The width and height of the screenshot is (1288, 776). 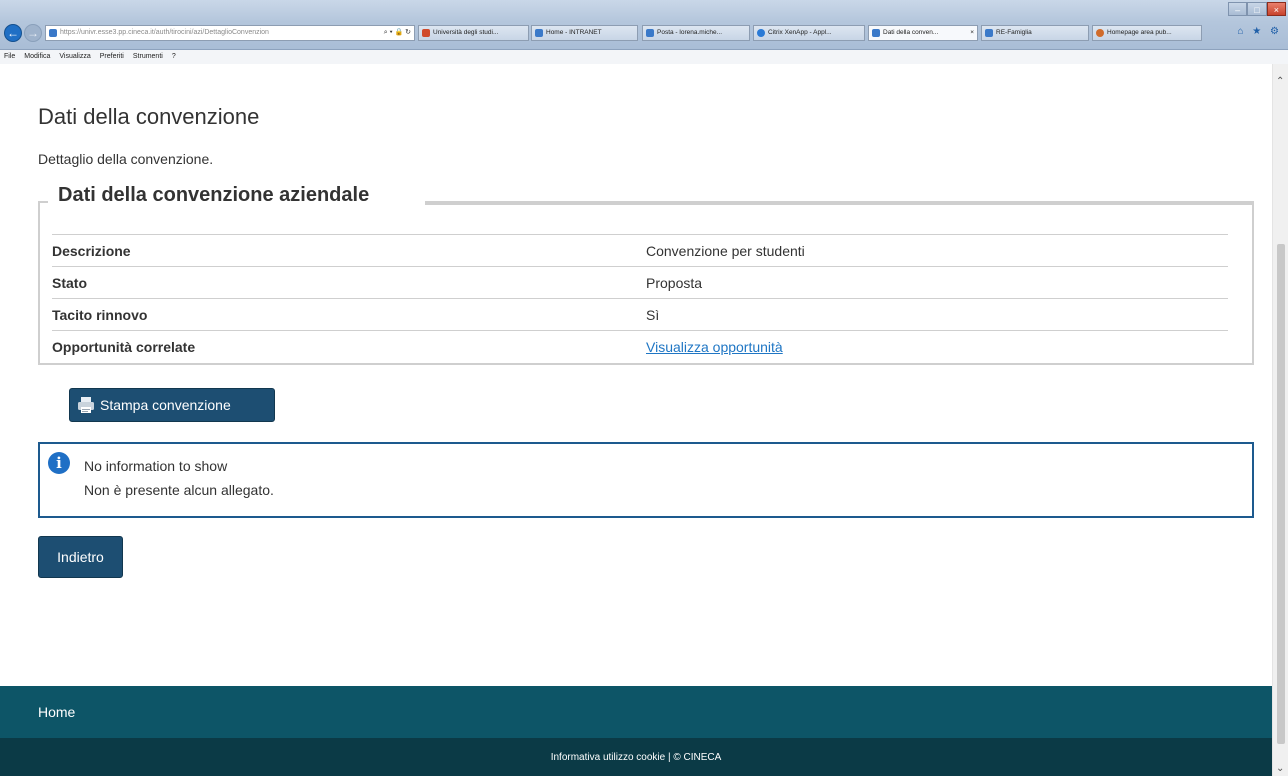 I want to click on forward-arrow-icon: →, so click(x=33, y=33).